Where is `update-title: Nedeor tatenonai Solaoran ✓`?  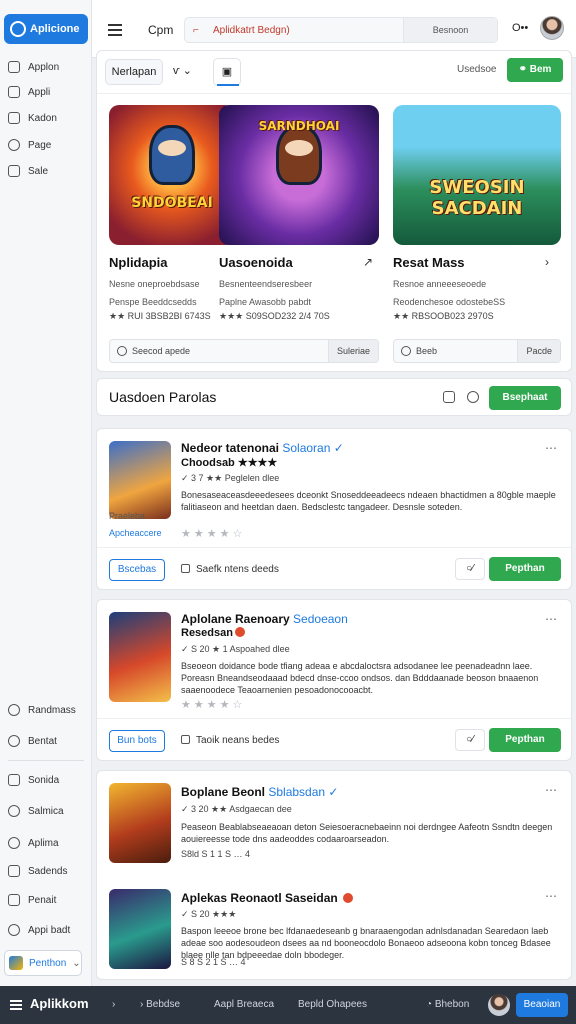
update-title: Nedeor tatenonai Solaoran ✓ is located at coordinates (262, 448).